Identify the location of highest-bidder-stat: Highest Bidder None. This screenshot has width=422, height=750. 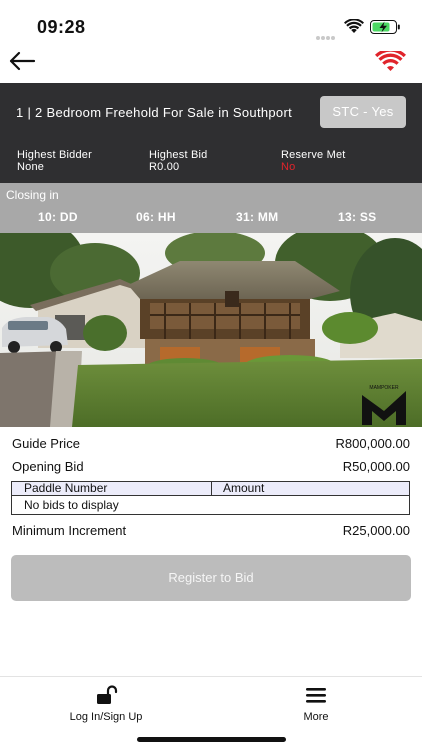
(54, 161).